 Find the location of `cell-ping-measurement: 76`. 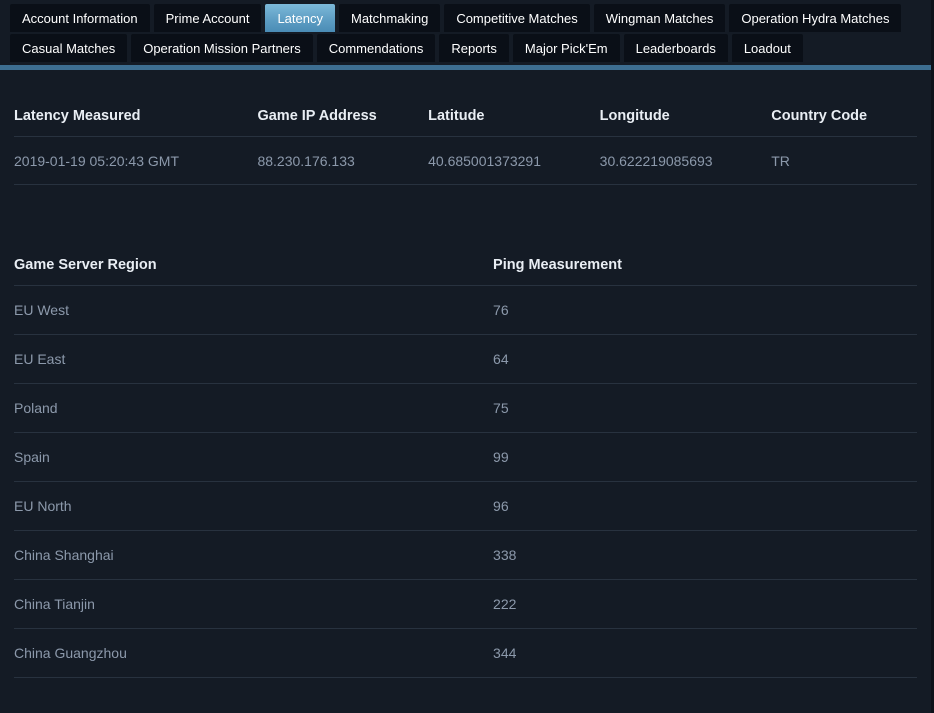

cell-ping-measurement: 76 is located at coordinates (698, 310).